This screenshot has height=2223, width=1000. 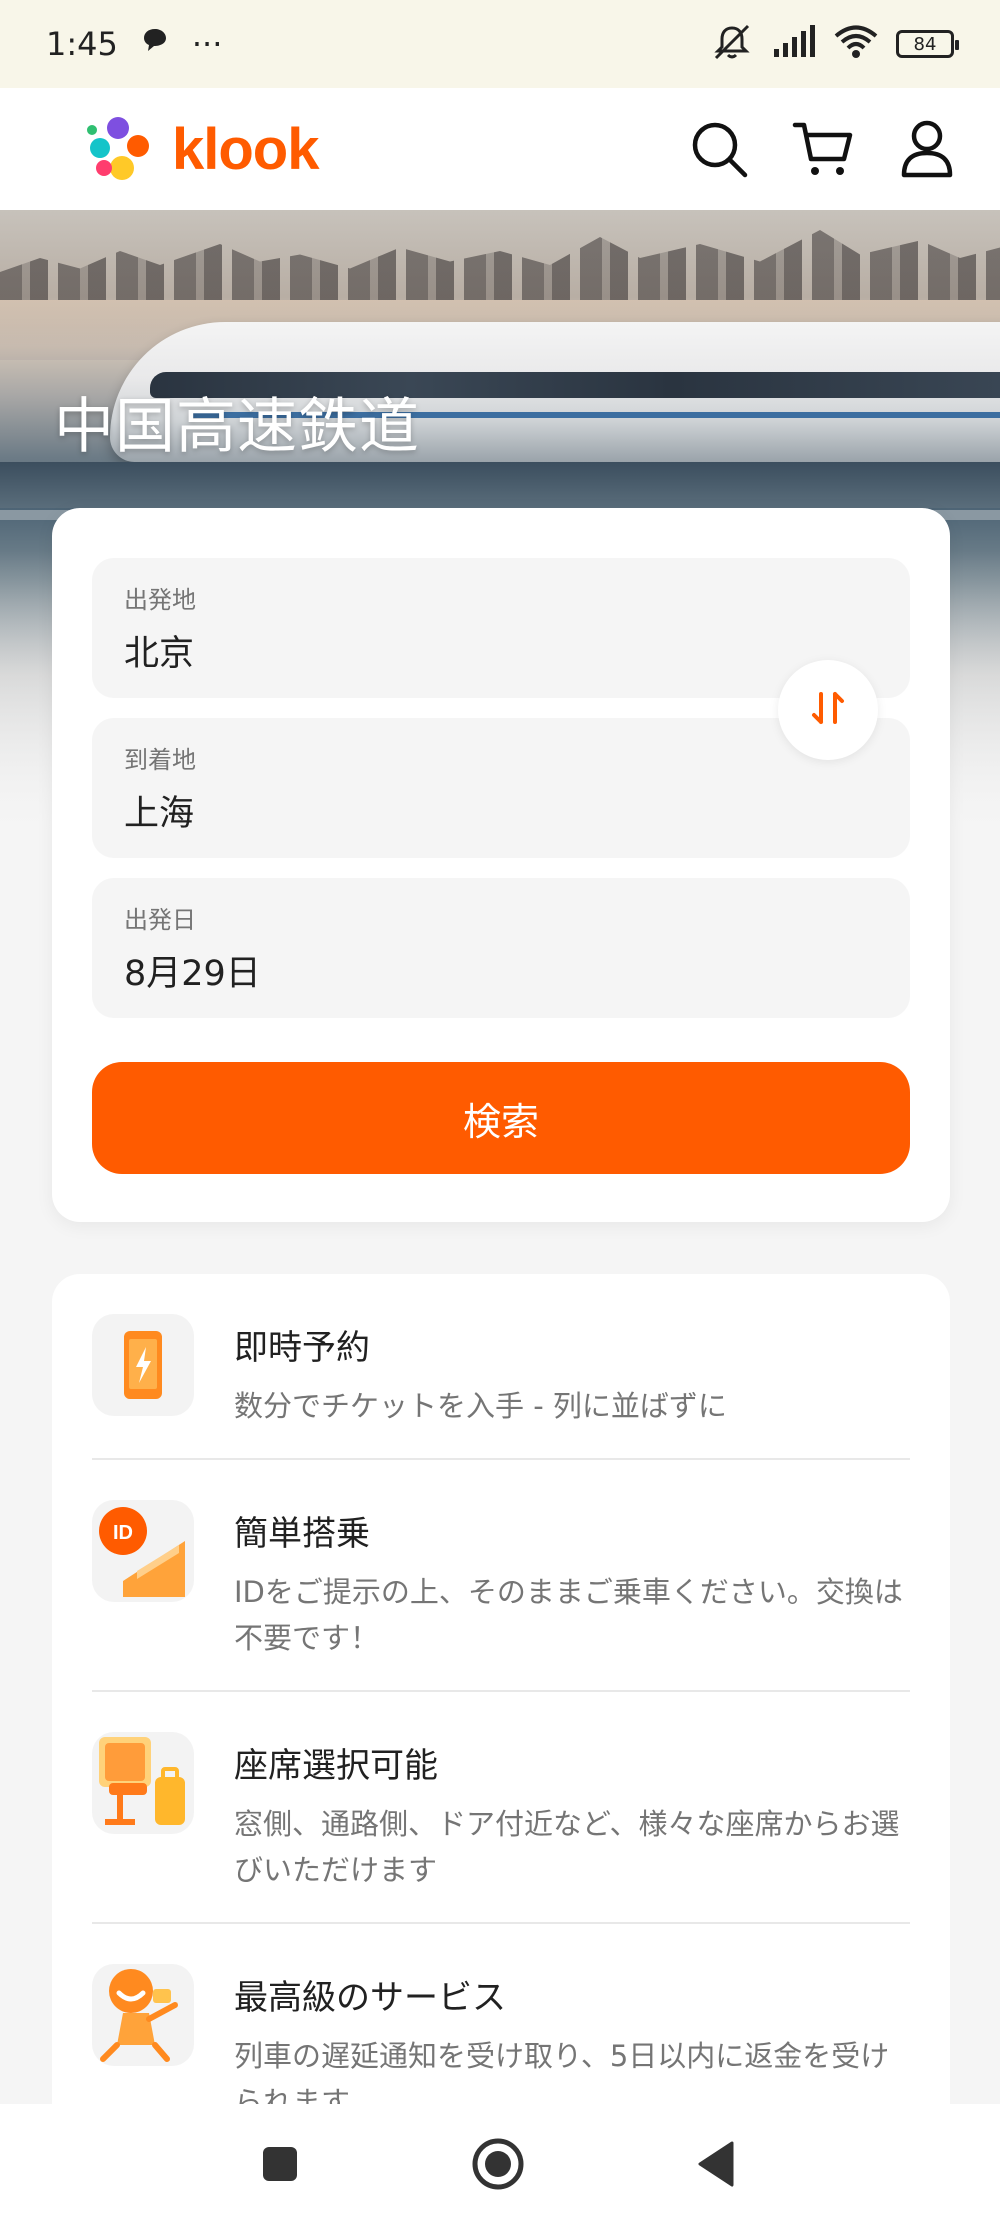 I want to click on status-more: ···, so click(x=207, y=44).